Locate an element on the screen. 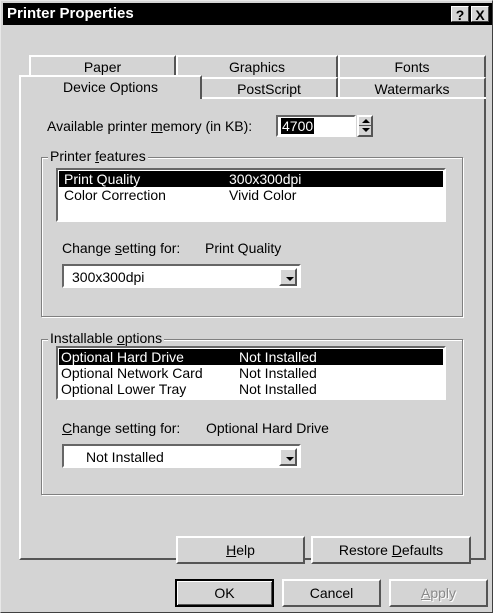  tab-fonts: Fonts is located at coordinates (412, 66).